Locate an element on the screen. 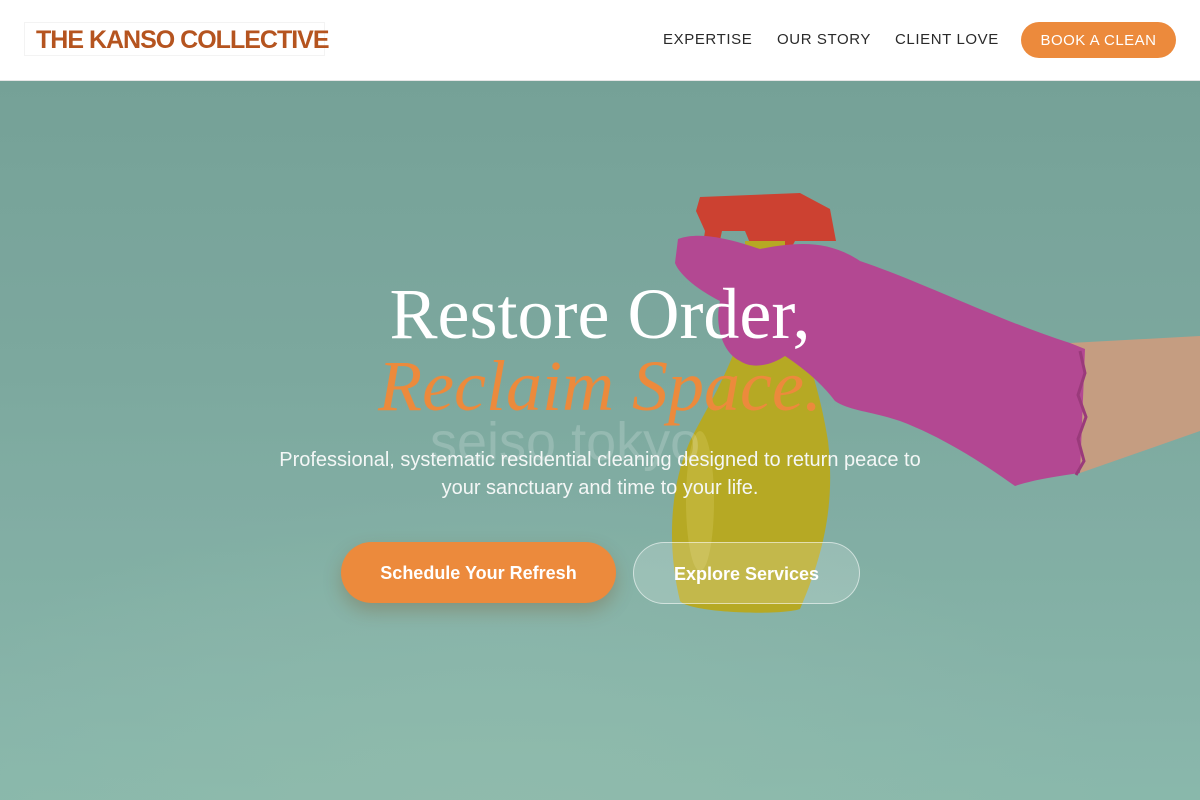  book-a-clean-button: BOOK A CLEAN is located at coordinates (1098, 40).